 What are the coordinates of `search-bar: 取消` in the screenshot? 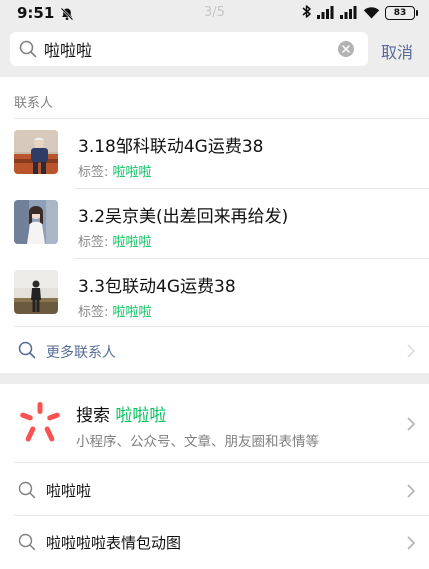 It's located at (214, 51).